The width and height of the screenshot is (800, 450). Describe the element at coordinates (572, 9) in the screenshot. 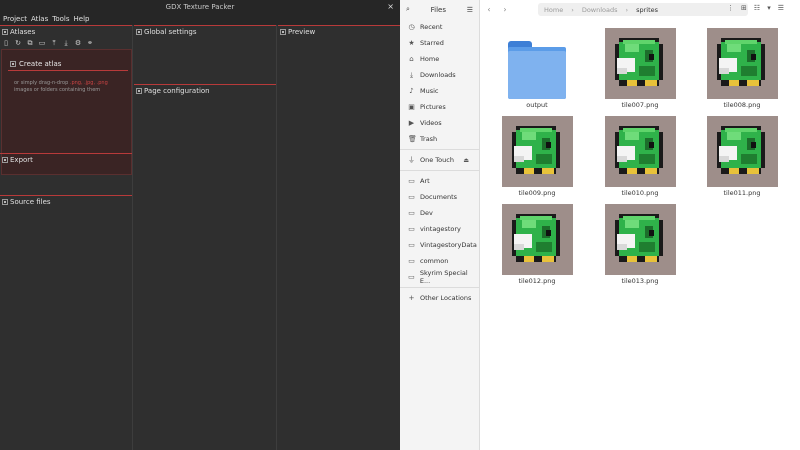

I see `chevron-right-icon: ›` at that location.